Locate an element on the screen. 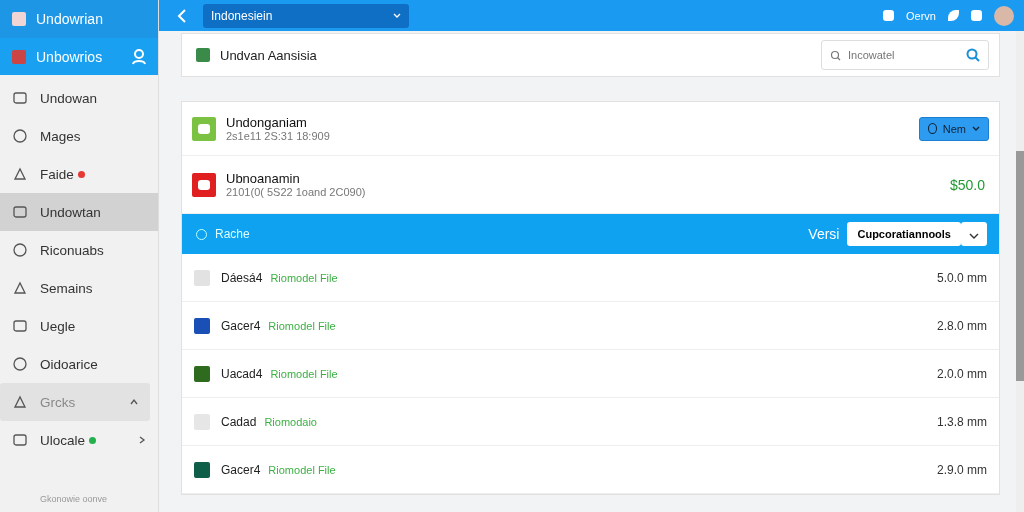 This screenshot has width=1024, height=512. search-field: Incowatel is located at coordinates (905, 55).